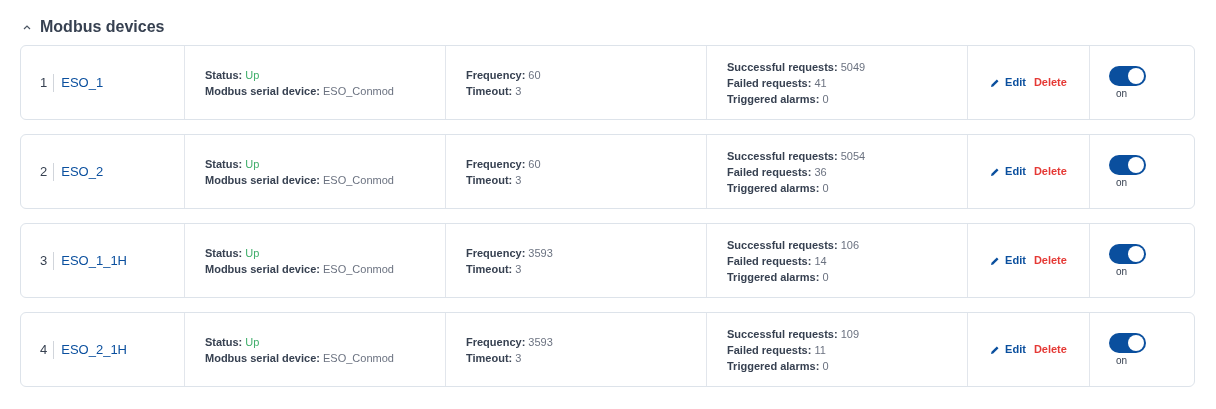 The width and height of the screenshot is (1216, 409). What do you see at coordinates (79, 171) in the screenshot?
I see `device-name-link: ESO_2` at bounding box center [79, 171].